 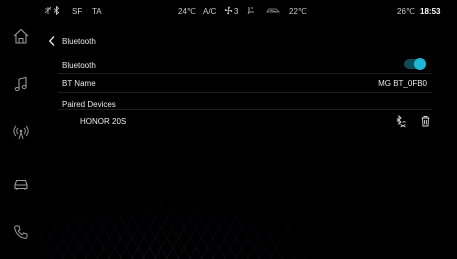 What do you see at coordinates (48, 11) in the screenshot?
I see `wifi-off-icon` at bounding box center [48, 11].